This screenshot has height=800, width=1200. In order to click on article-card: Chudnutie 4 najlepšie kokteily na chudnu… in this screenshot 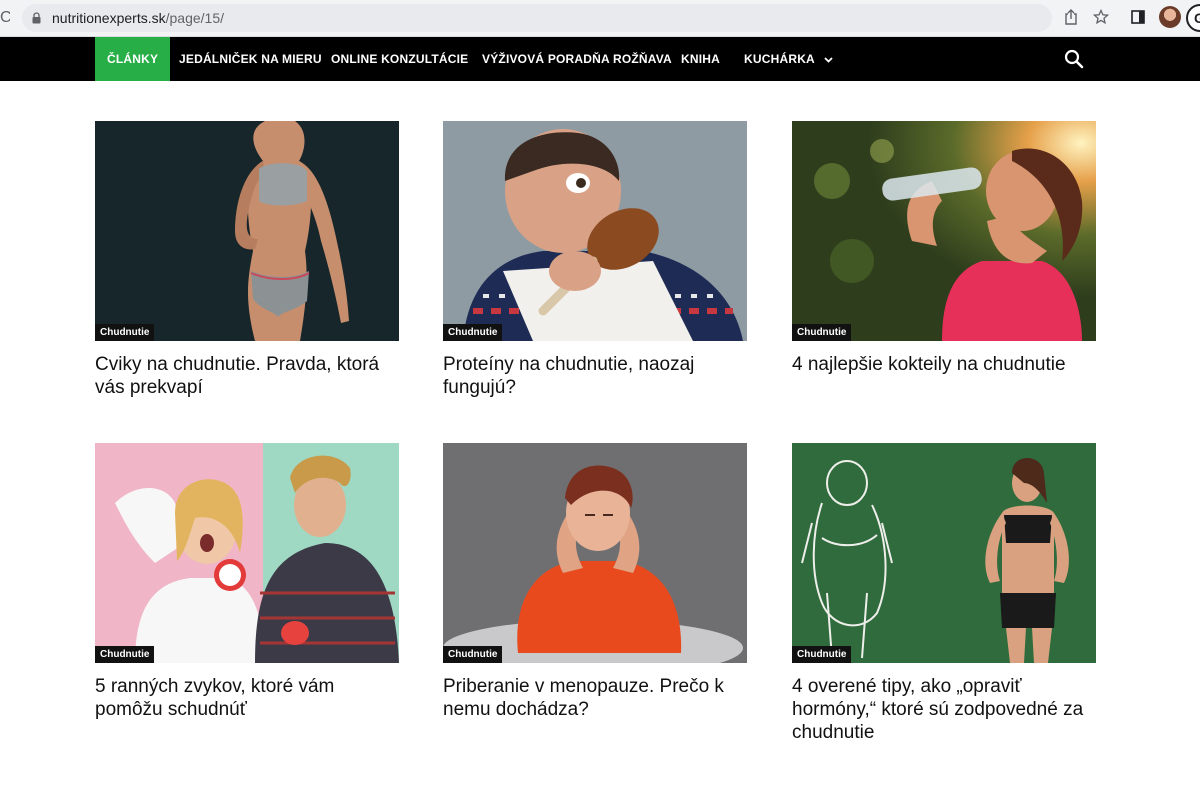, I will do `click(944, 248)`.